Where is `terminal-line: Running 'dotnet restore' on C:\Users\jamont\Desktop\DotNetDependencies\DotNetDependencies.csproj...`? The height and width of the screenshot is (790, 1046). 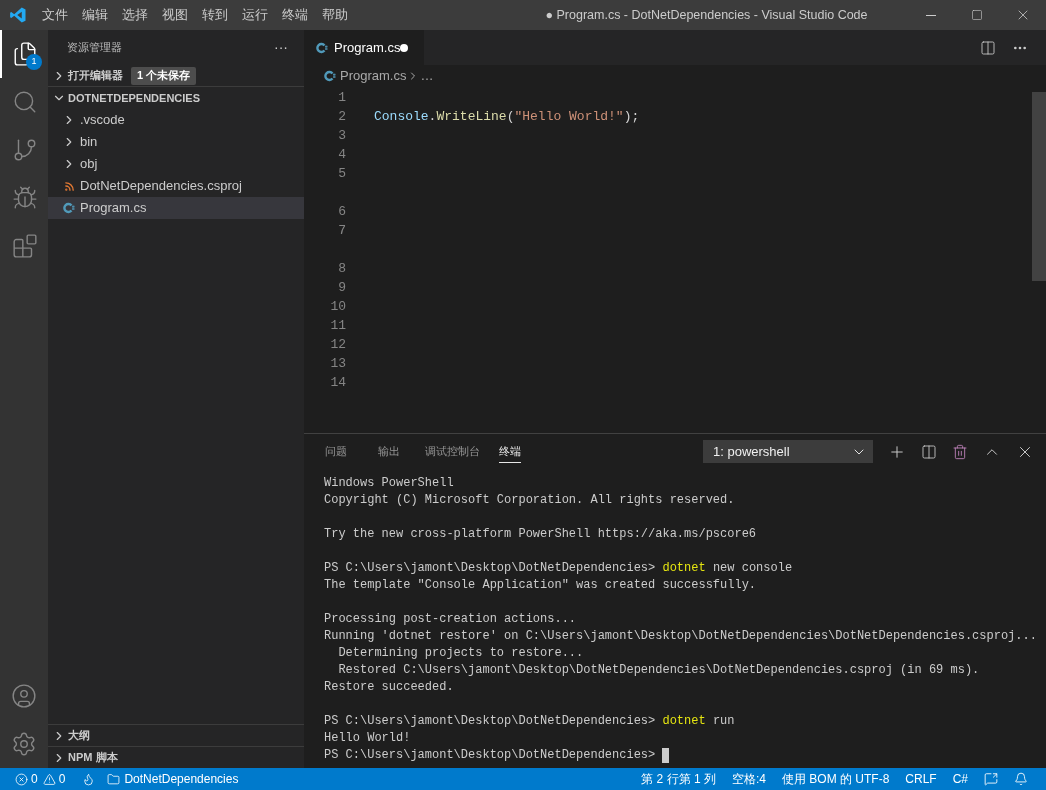
terminal-line: Running 'dotnet restore' on C:\Users\jamont\Desktop\DotNetDependencies\DotNetDependencies.csproj... is located at coordinates (680, 636).